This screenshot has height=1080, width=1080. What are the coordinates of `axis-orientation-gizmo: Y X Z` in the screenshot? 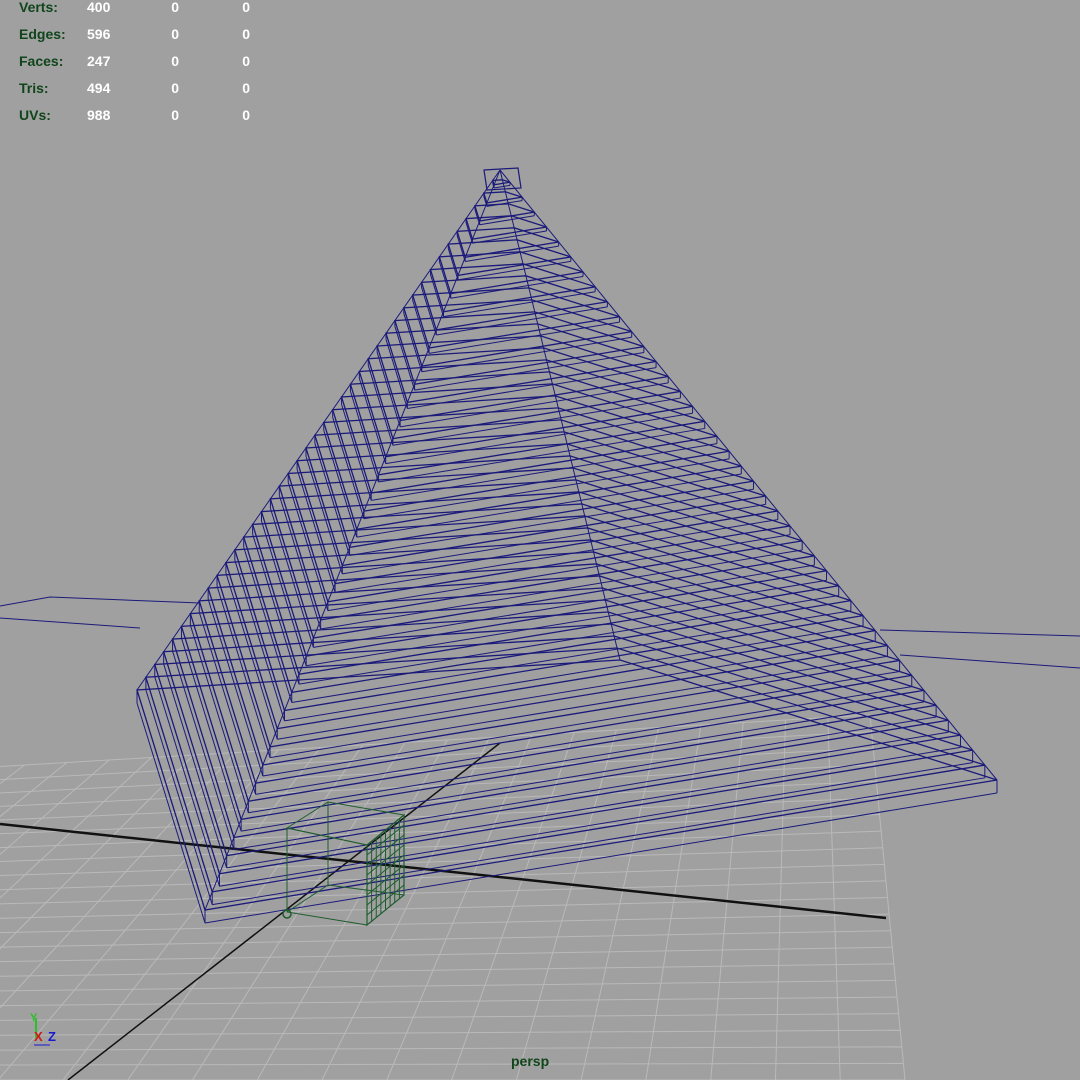 It's located at (43, 1029).